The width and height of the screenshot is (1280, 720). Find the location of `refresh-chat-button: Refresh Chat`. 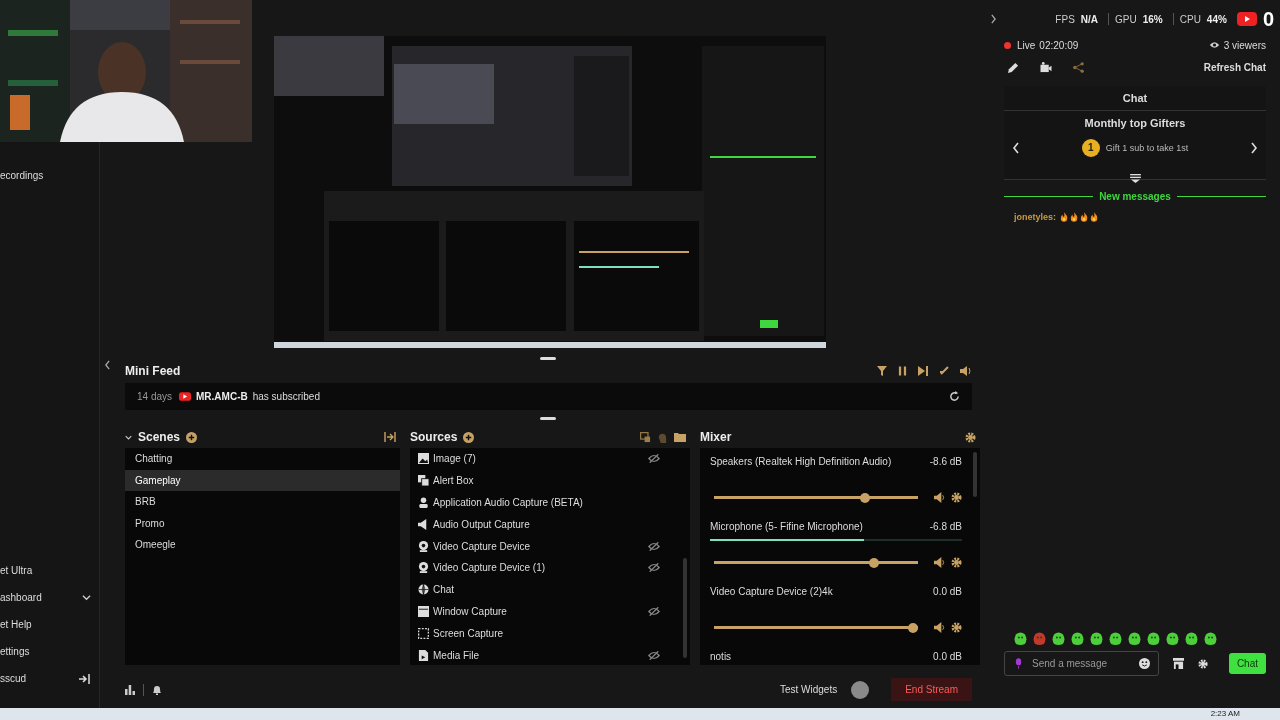

refresh-chat-button: Refresh Chat is located at coordinates (1234, 67).